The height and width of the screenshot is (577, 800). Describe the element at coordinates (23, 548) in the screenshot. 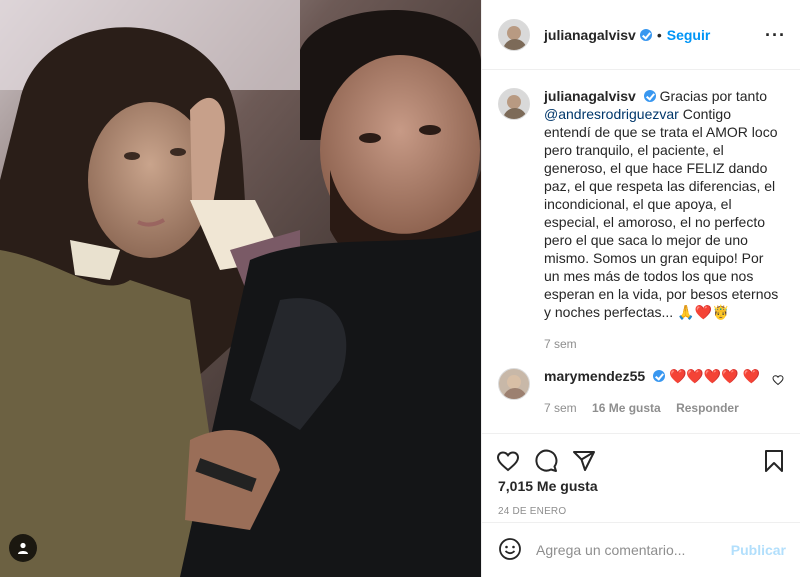

I see `user-tag-icon` at that location.